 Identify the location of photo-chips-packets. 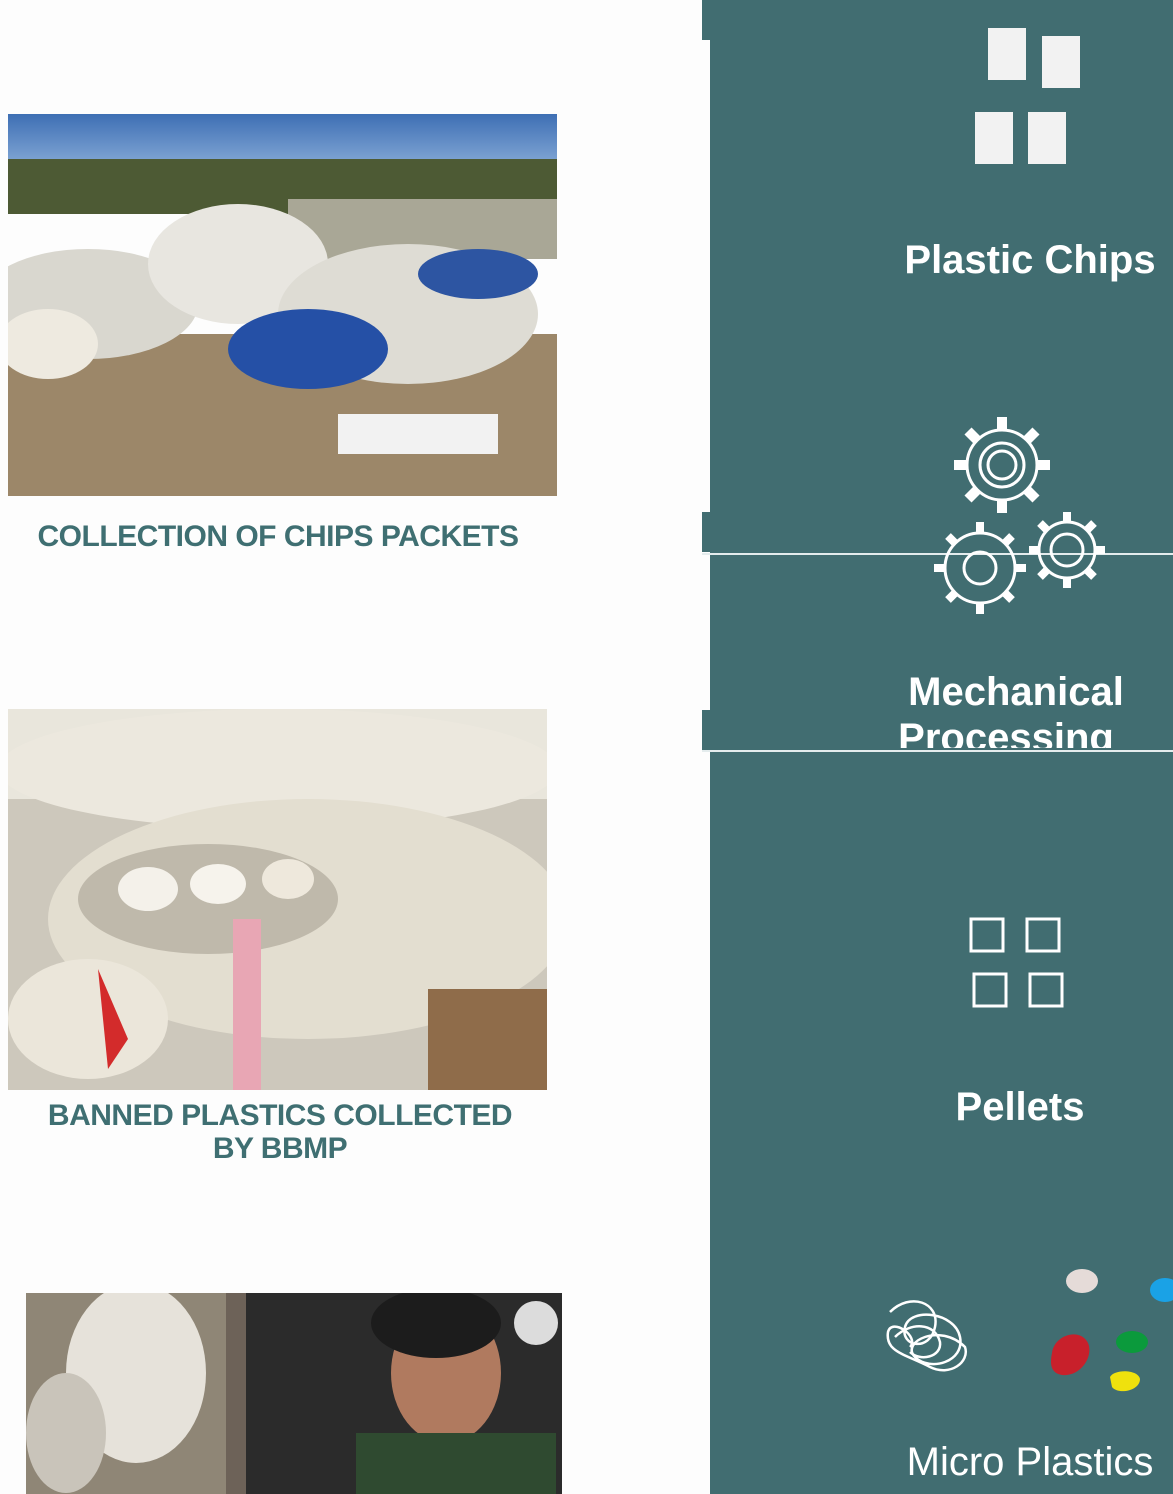
(282, 305).